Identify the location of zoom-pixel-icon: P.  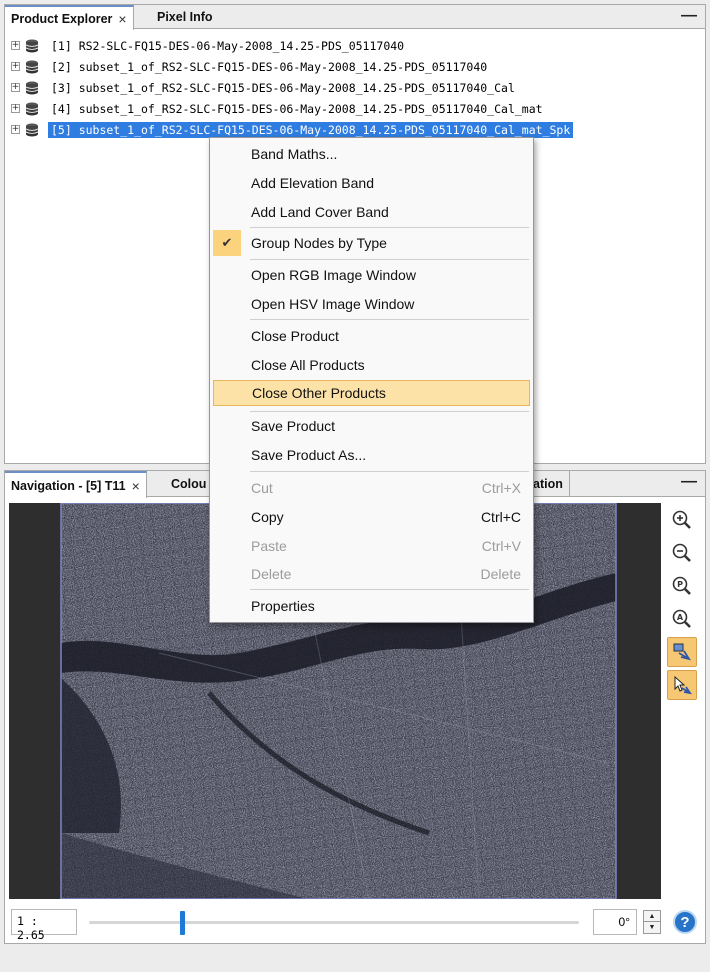
(681, 585).